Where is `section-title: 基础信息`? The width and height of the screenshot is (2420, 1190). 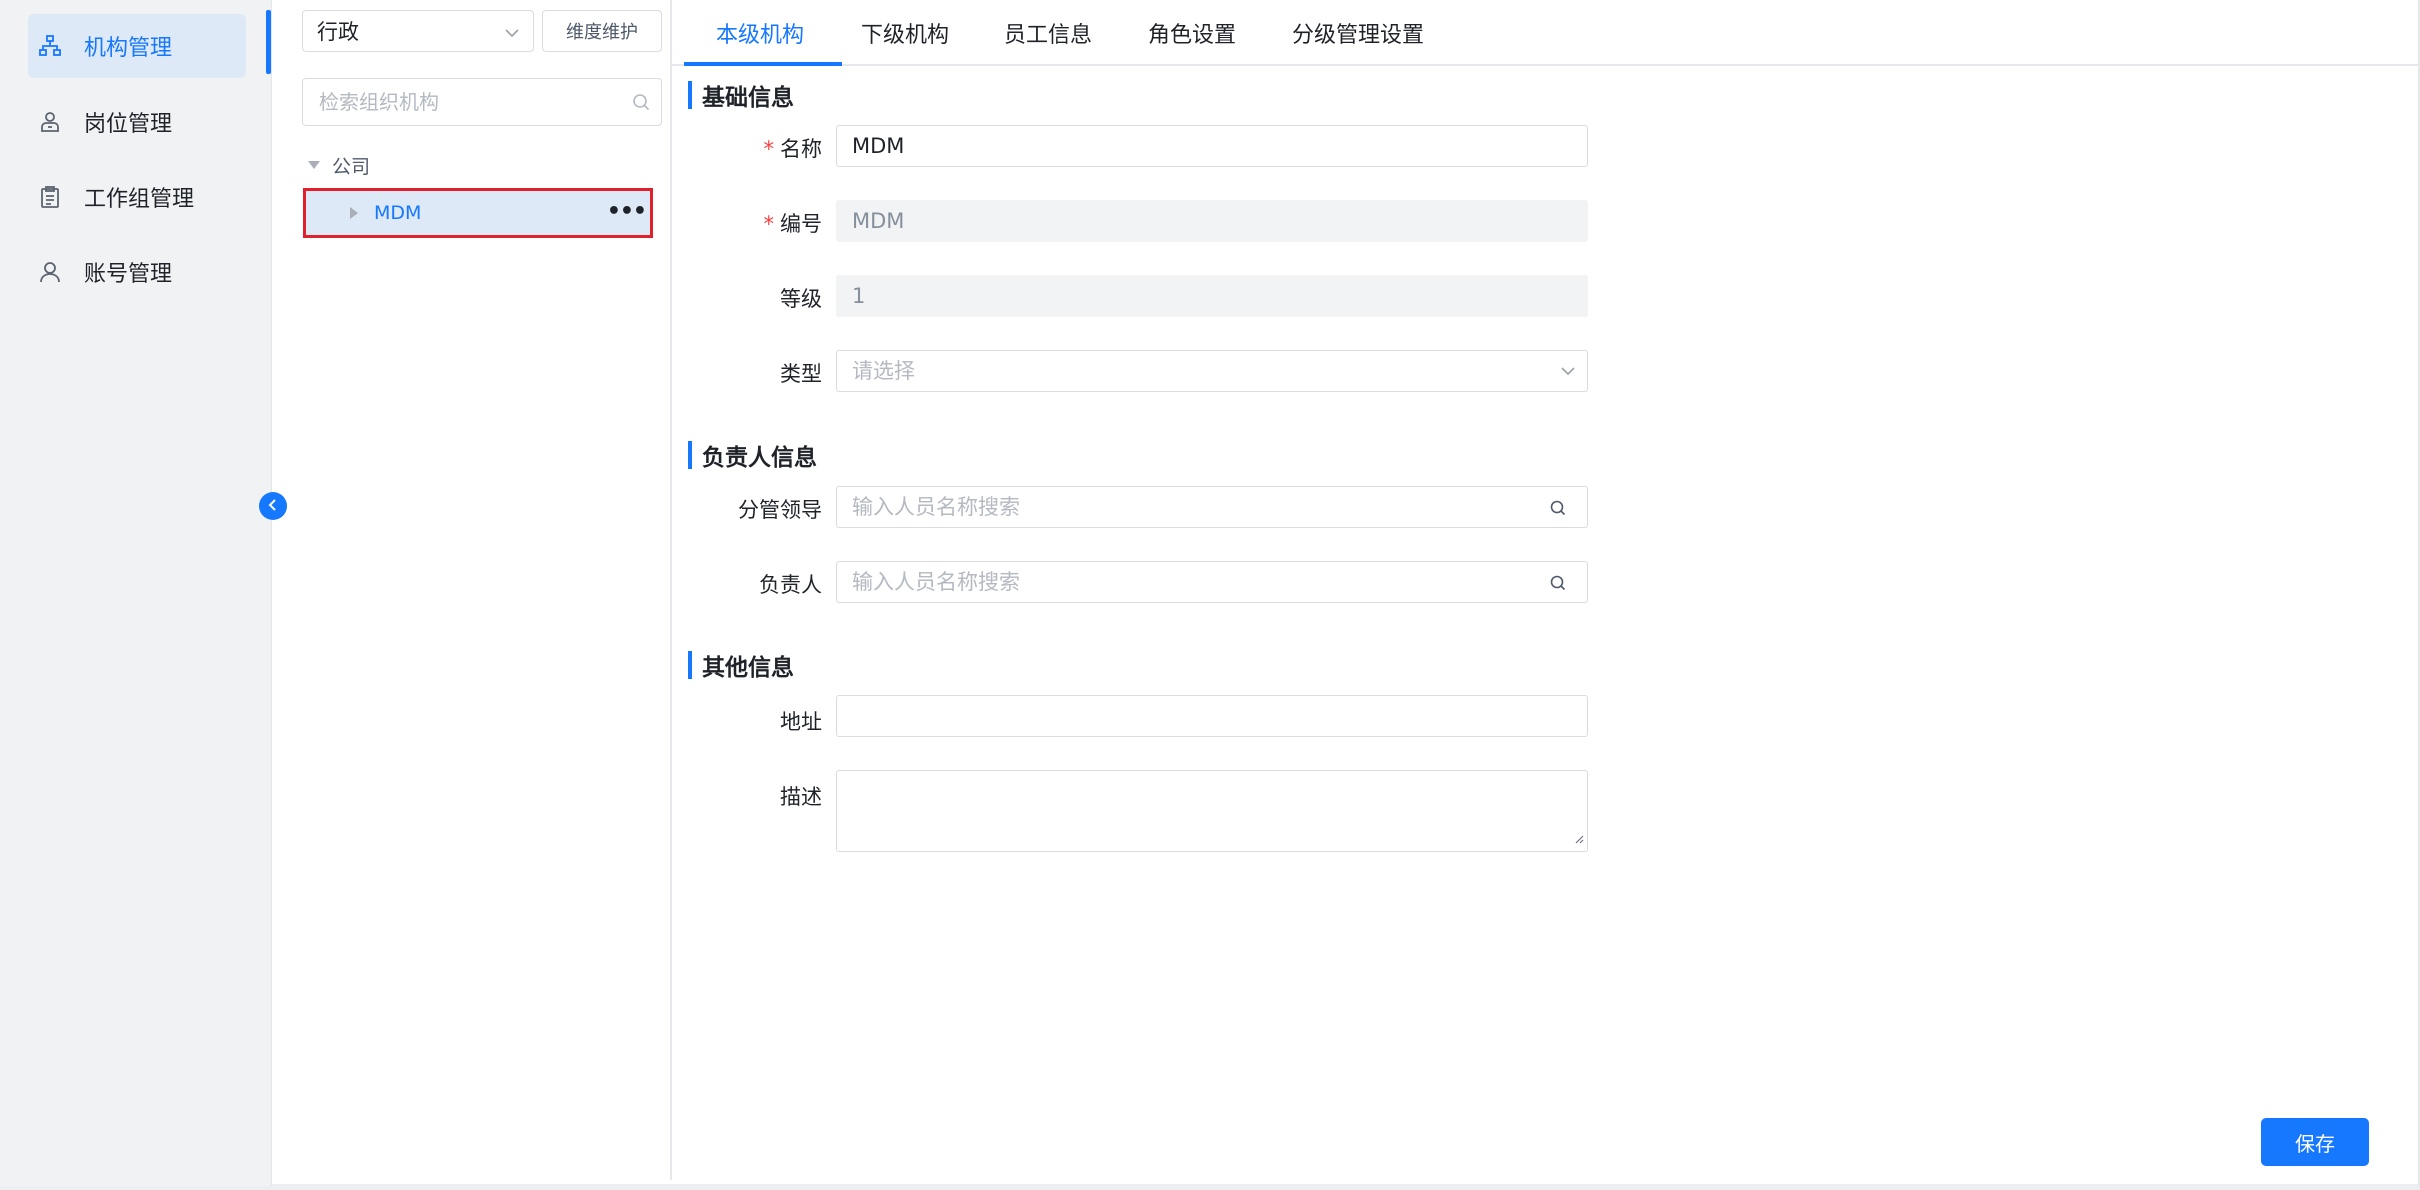 section-title: 基础信息 is located at coordinates (748, 98).